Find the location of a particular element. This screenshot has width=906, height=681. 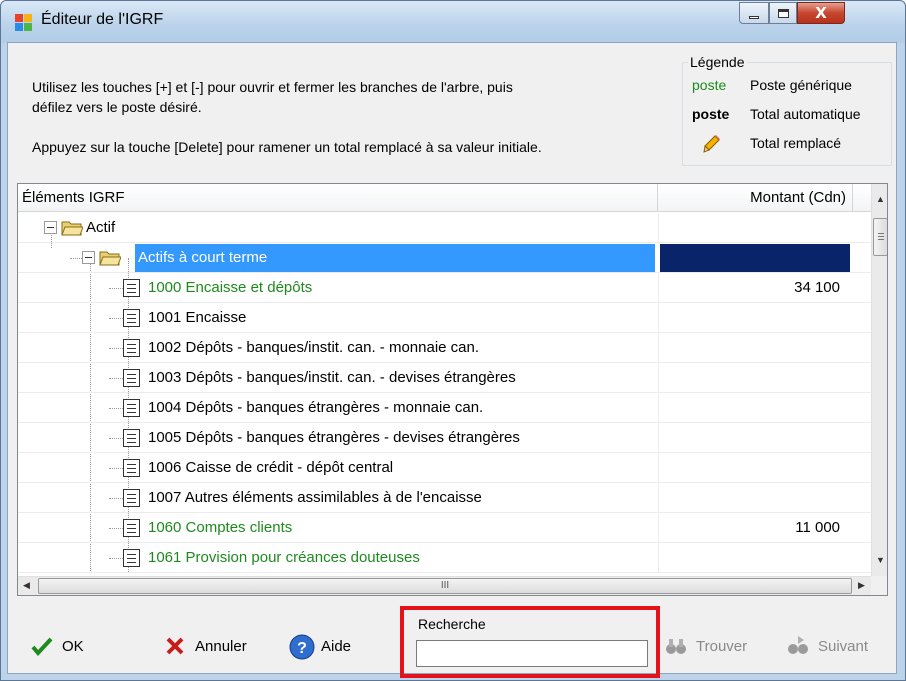

close-icon: X is located at coordinates (821, 13).